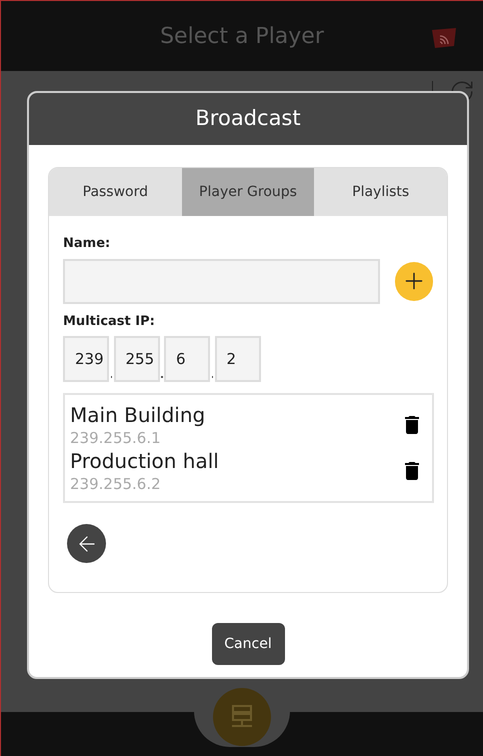 This screenshot has height=756, width=483. What do you see at coordinates (237, 359) in the screenshot?
I see `ip-octet-field: 2` at bounding box center [237, 359].